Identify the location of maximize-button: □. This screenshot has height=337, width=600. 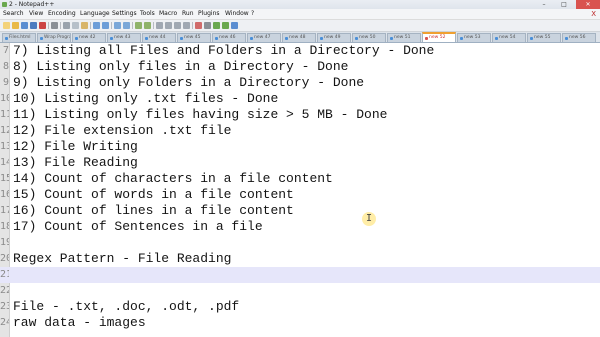
(564, 4).